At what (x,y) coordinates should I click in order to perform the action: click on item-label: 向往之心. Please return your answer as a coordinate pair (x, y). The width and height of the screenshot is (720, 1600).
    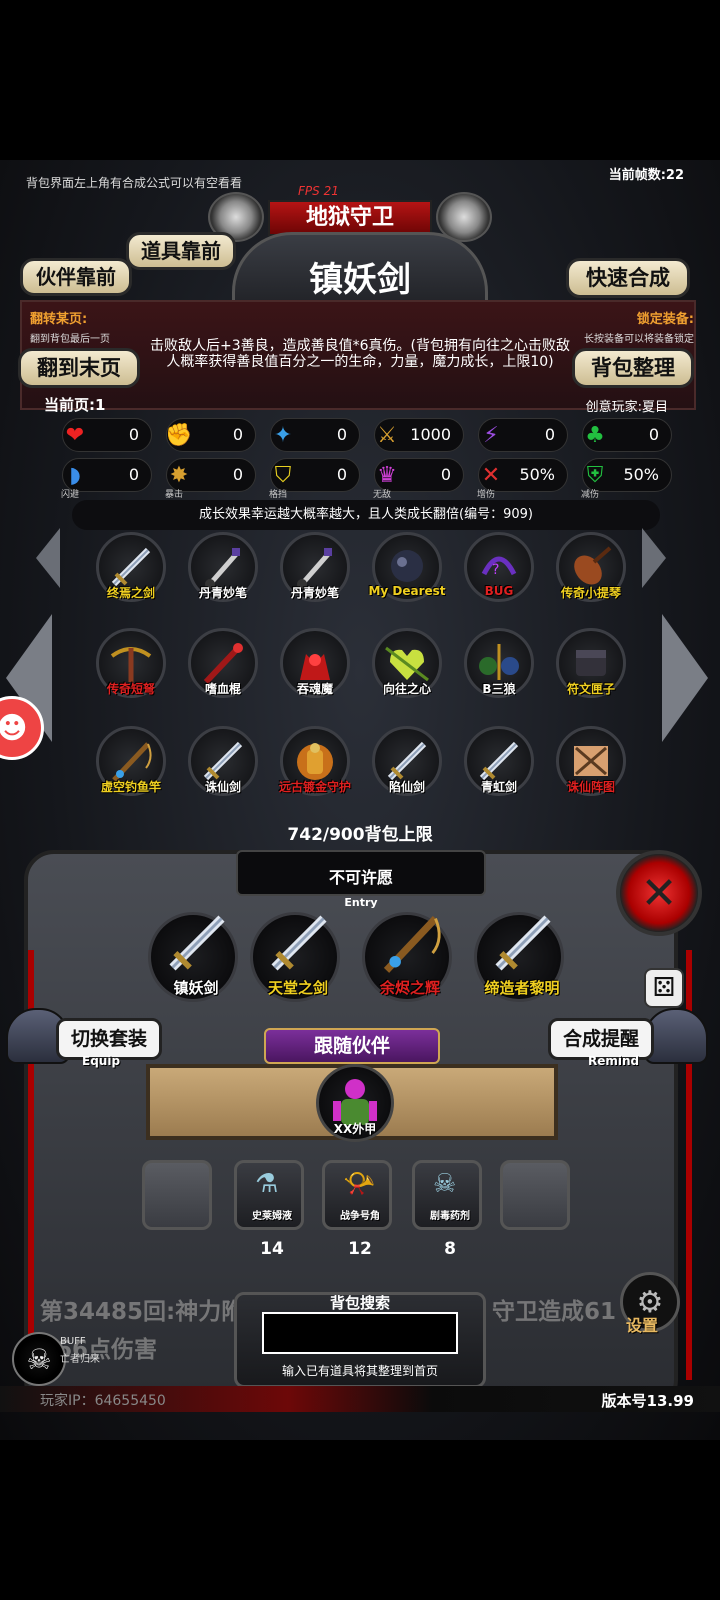
    Looking at the image, I should click on (406, 689).